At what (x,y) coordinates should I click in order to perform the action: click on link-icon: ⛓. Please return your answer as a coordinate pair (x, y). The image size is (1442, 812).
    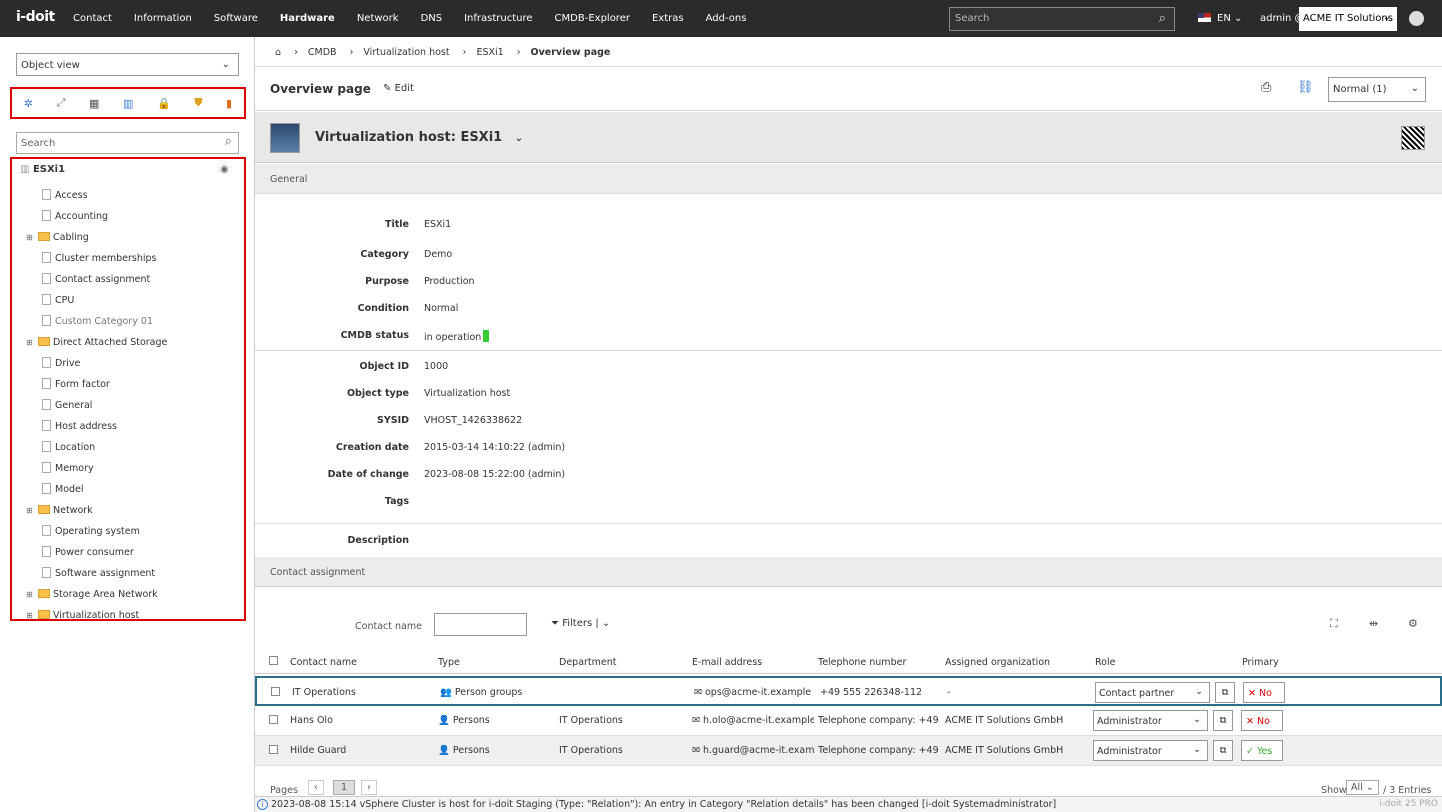
    Looking at the image, I should click on (1305, 87).